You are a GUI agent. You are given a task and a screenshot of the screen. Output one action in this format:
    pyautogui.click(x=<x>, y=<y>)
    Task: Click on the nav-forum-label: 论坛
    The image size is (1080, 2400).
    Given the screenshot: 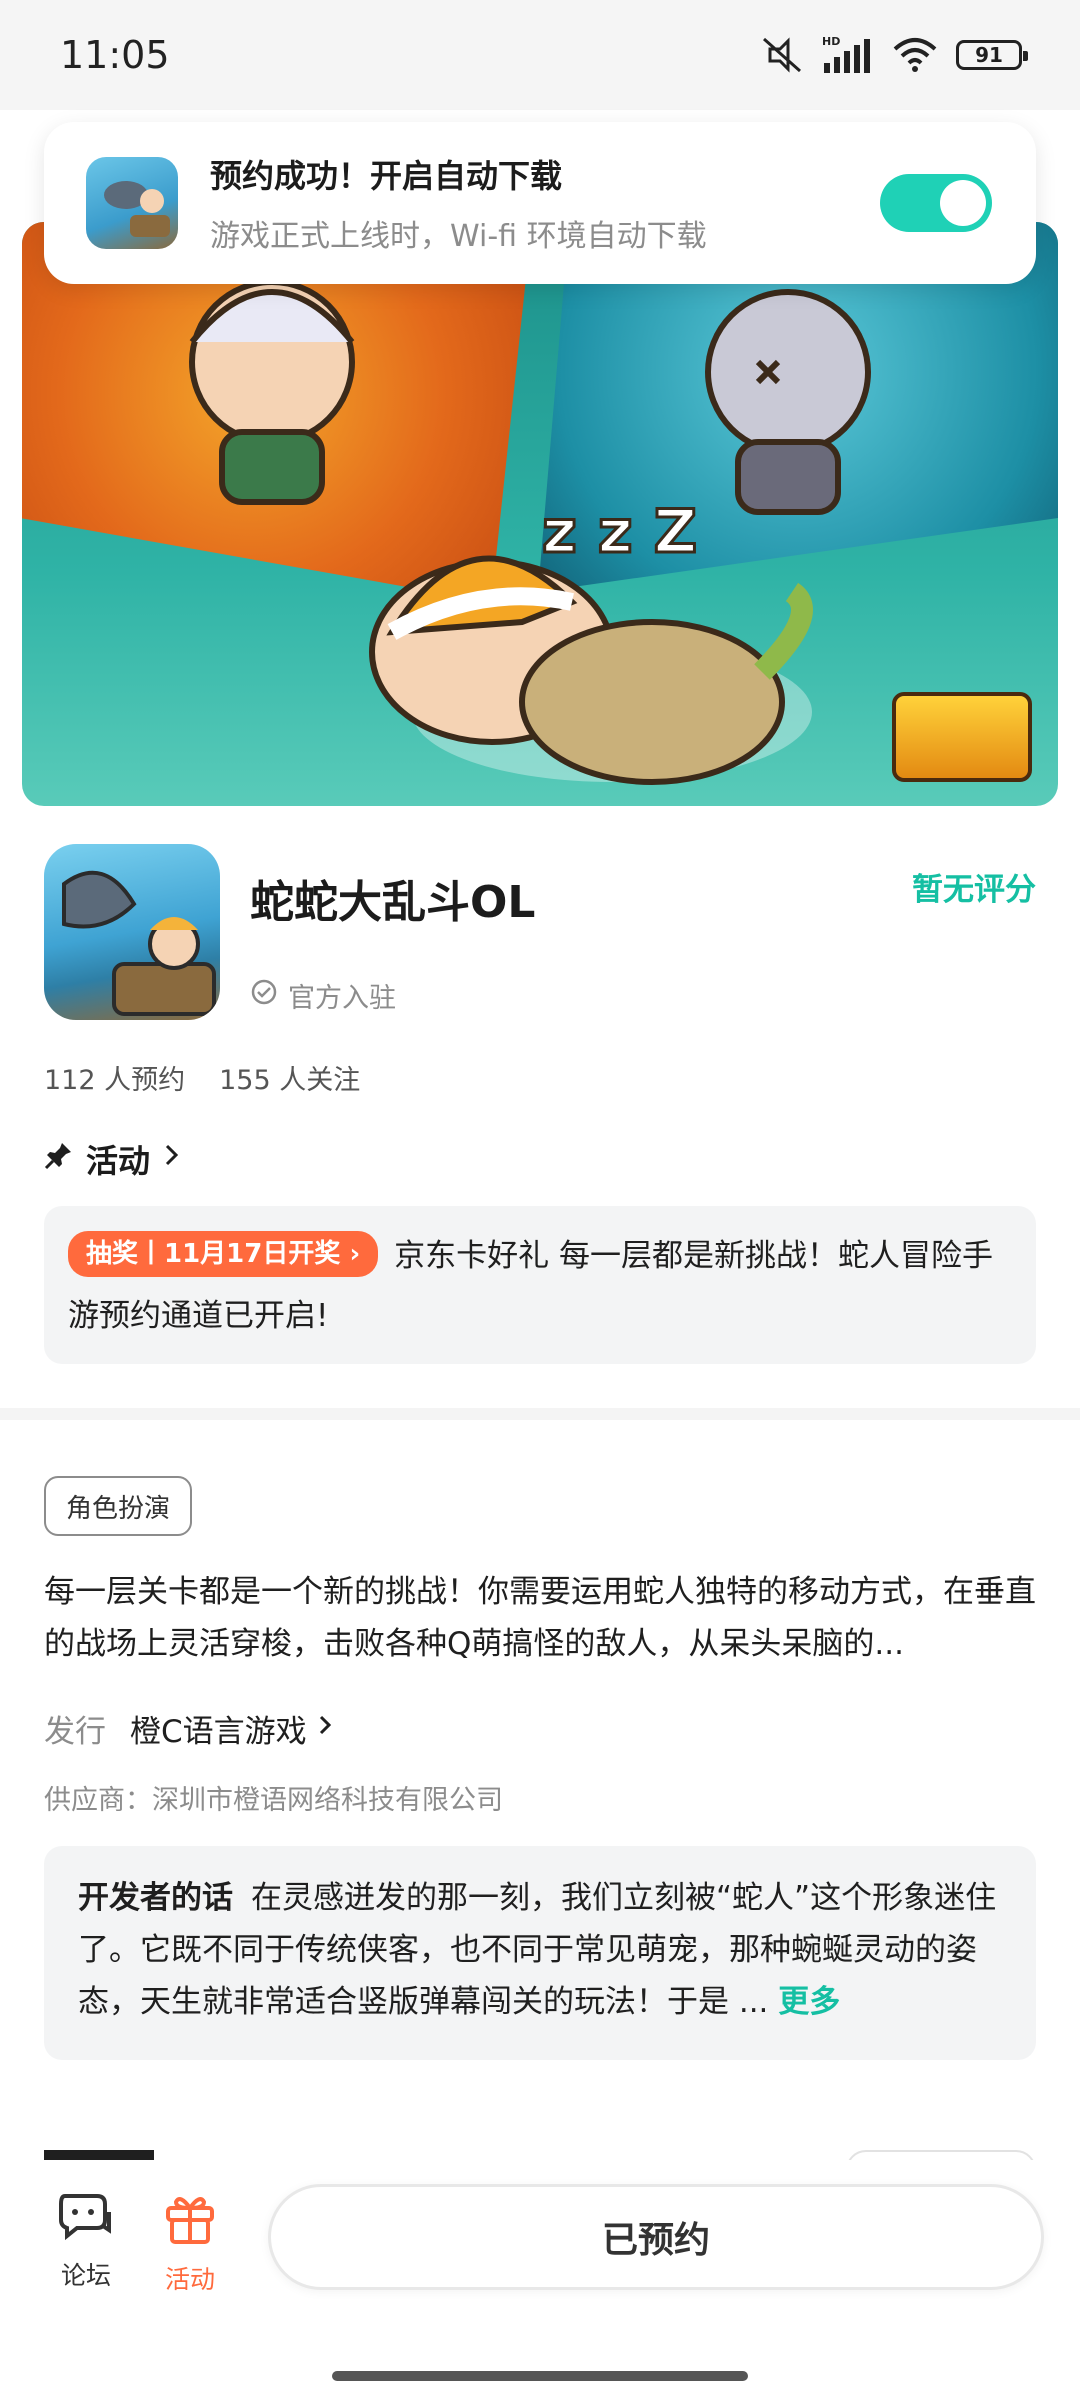 What is the action you would take?
    pyautogui.click(x=85, y=2275)
    